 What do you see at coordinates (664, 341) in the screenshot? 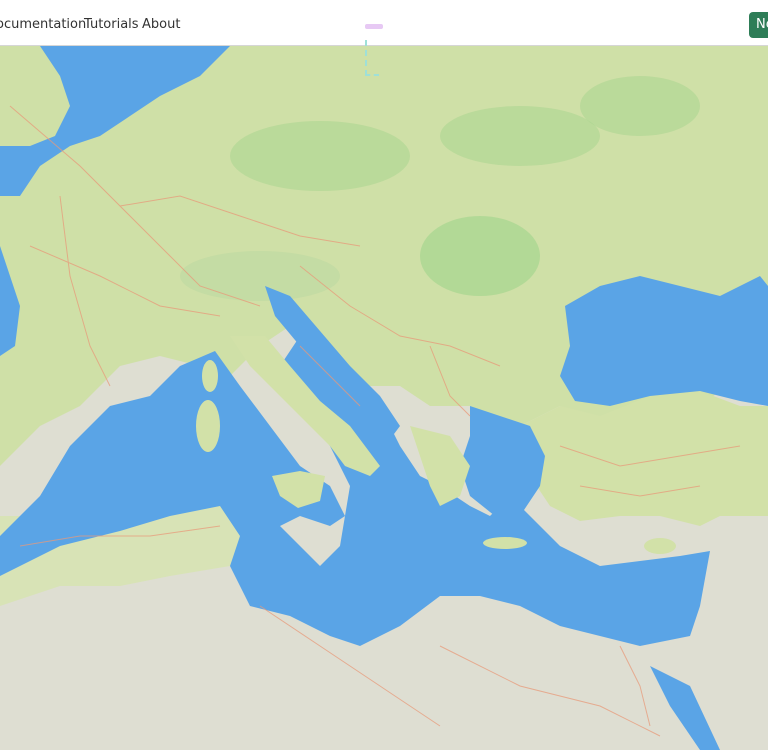
I see `sea-black` at bounding box center [664, 341].